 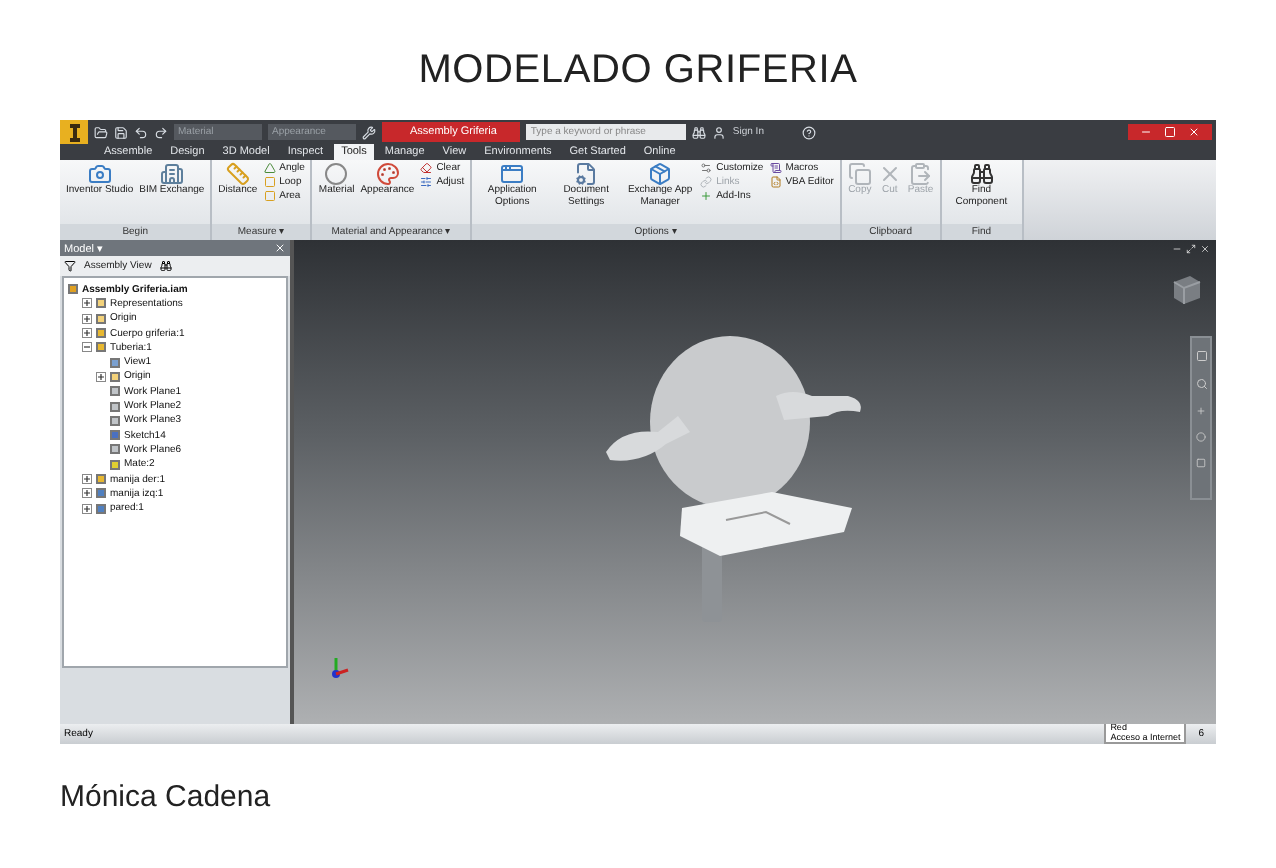 I want to click on palette-icon, so click(x=387, y=174).